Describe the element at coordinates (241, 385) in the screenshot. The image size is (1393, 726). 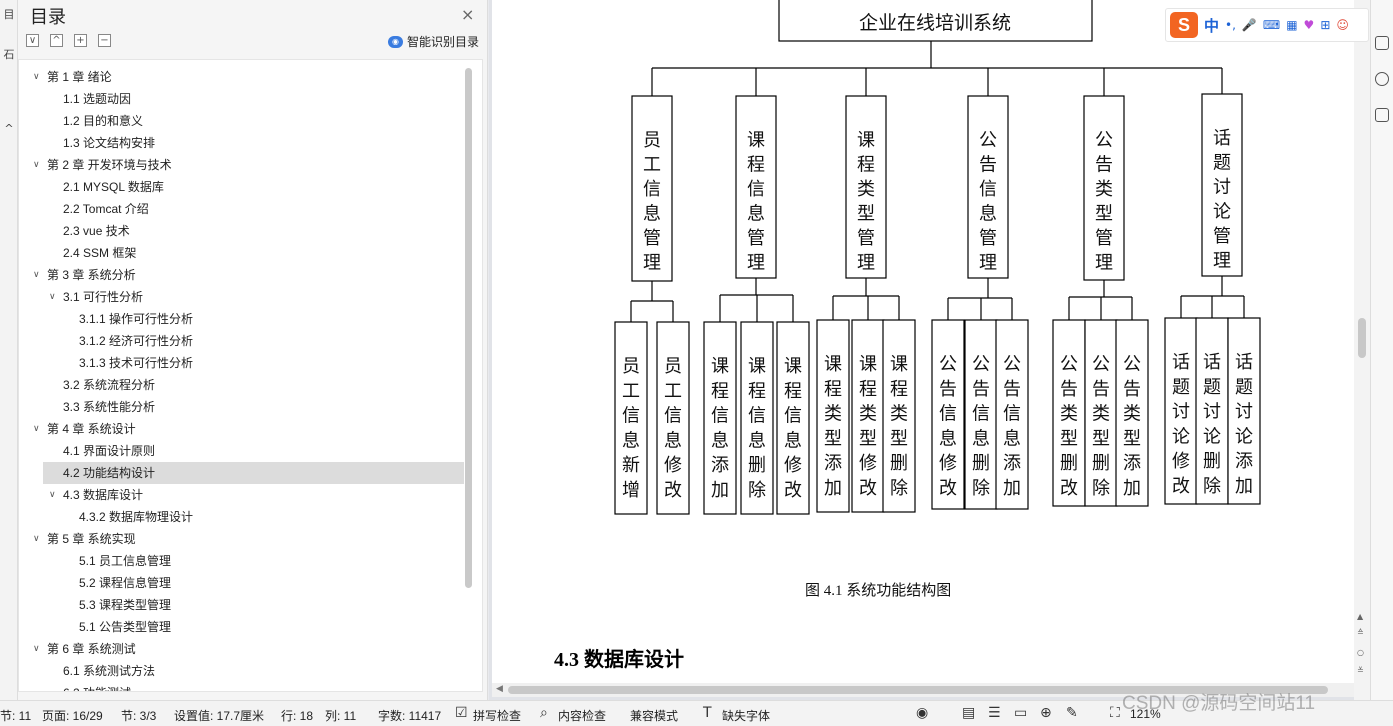
I see `toc-item: 3.2 系统流程分析` at that location.